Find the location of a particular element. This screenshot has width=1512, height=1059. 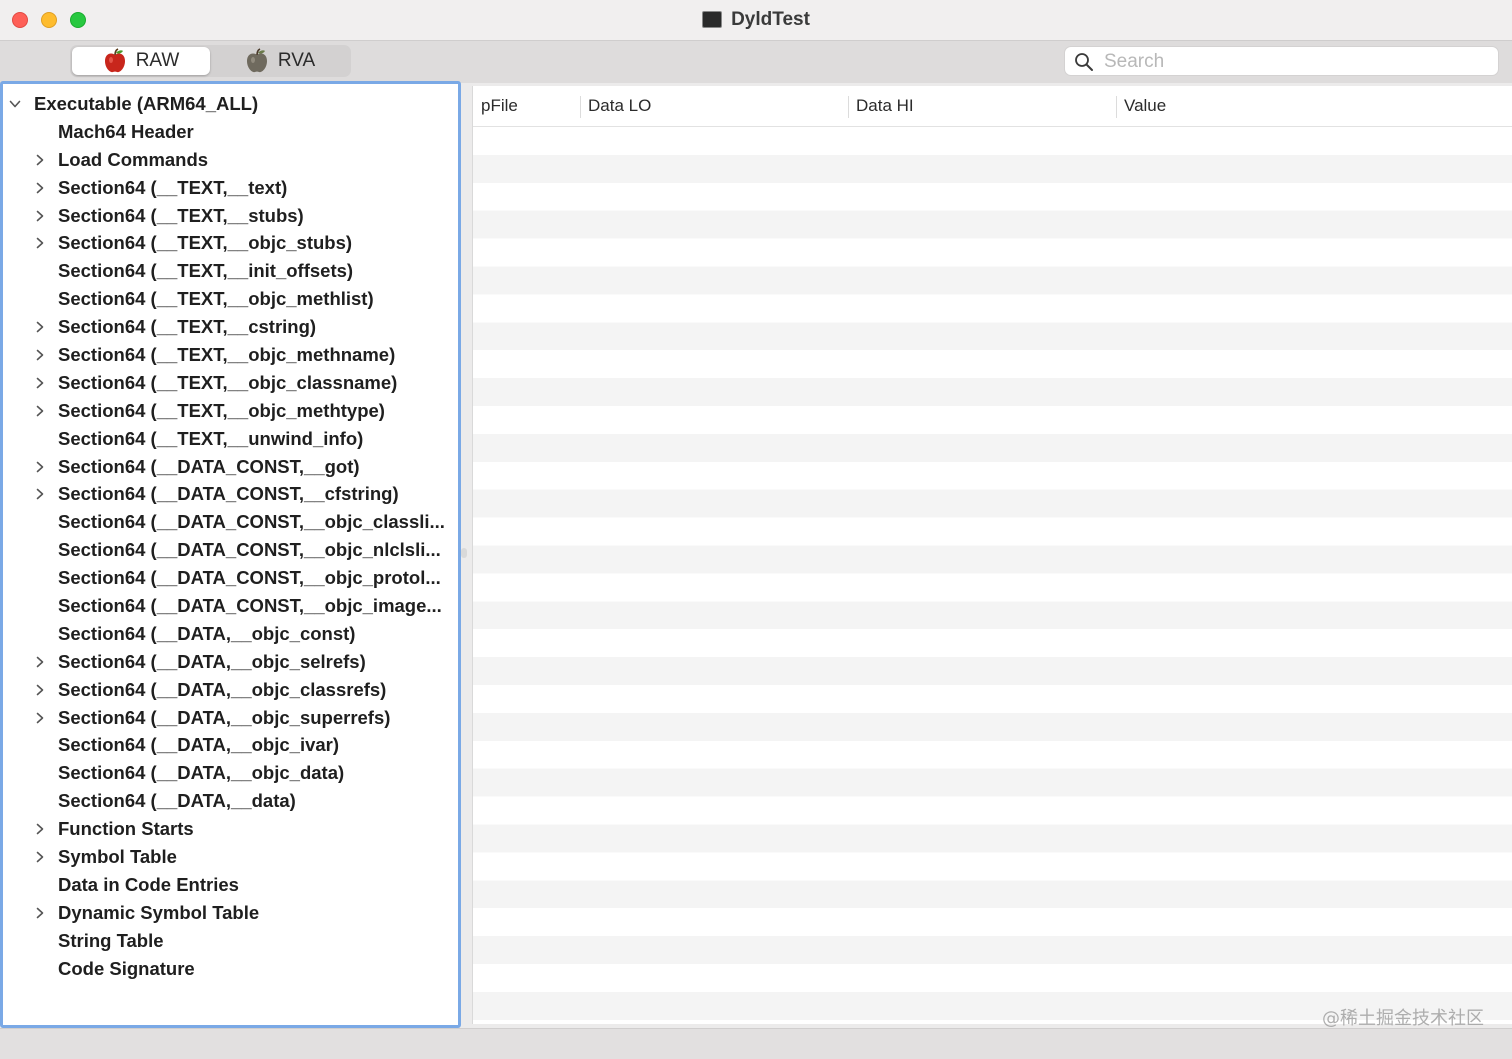

toolbar: RAW RVA is located at coordinates (756, 61).